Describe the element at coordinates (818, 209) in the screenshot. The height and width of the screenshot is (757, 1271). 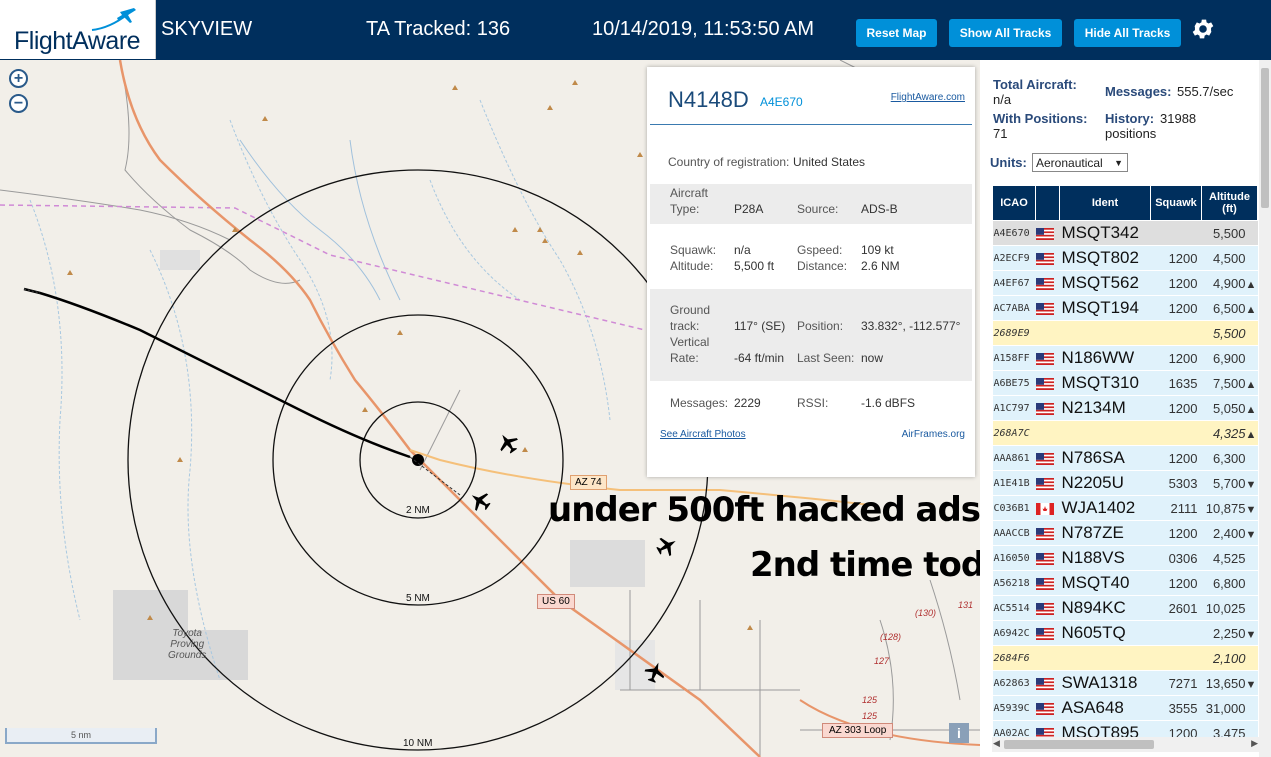
I see `source-label: Source:` at that location.